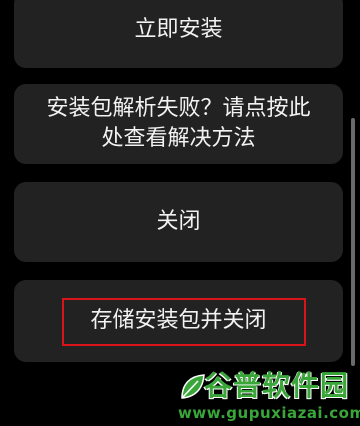 The image size is (360, 426). I want to click on watermark-url: www.gupuxiazai.com, so click(269, 413).